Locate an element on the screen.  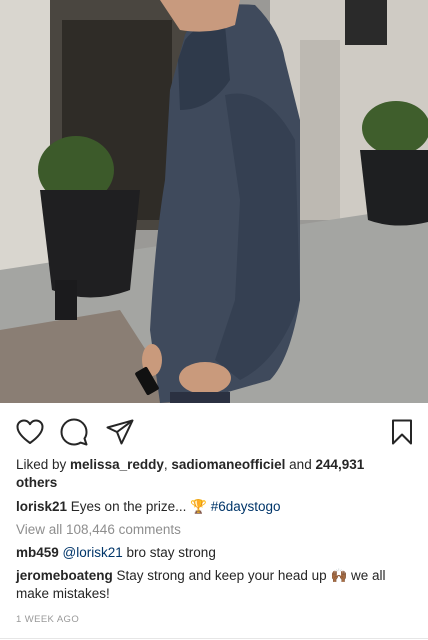
share-button is located at coordinates (120, 432).